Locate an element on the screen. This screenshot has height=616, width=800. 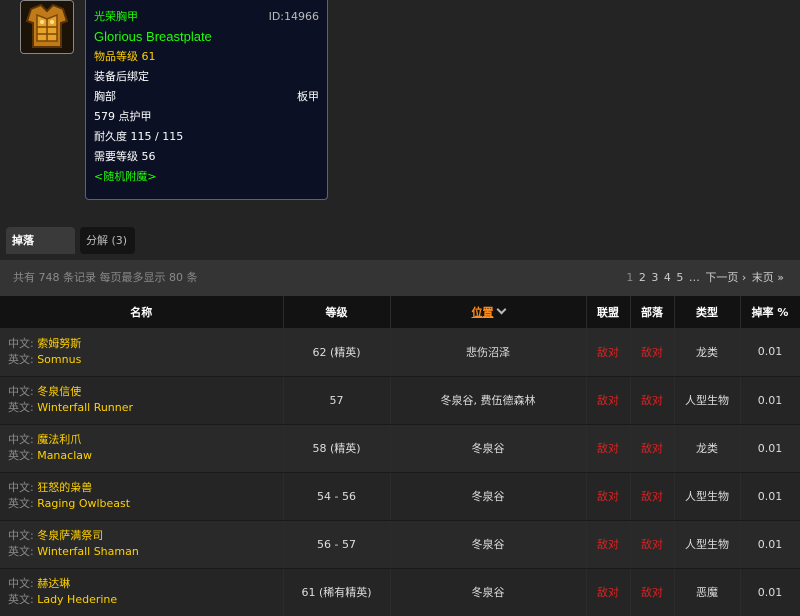
col-header-horde: 部落 is located at coordinates (652, 312).